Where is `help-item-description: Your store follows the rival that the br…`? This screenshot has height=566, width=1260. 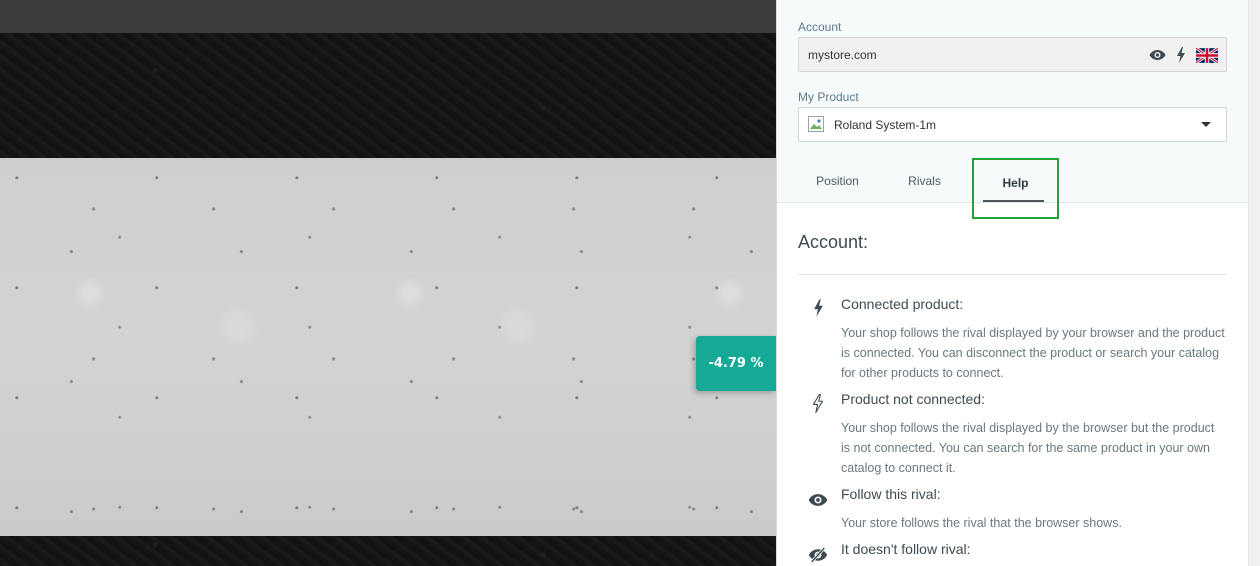 help-item-description: Your store follows the rival that the br… is located at coordinates (981, 523).